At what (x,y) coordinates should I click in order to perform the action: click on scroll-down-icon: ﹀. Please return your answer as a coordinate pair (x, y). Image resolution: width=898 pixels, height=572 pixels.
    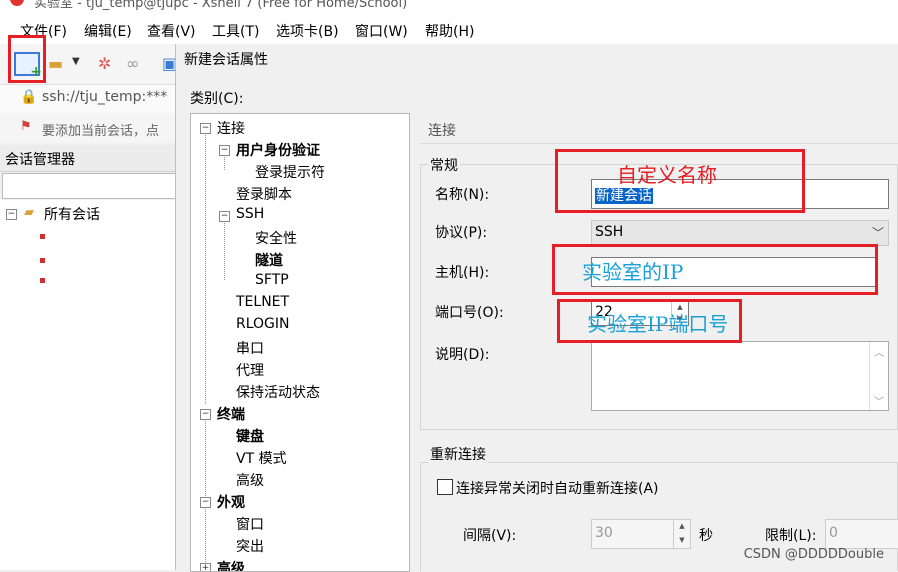
    Looking at the image, I should click on (879, 400).